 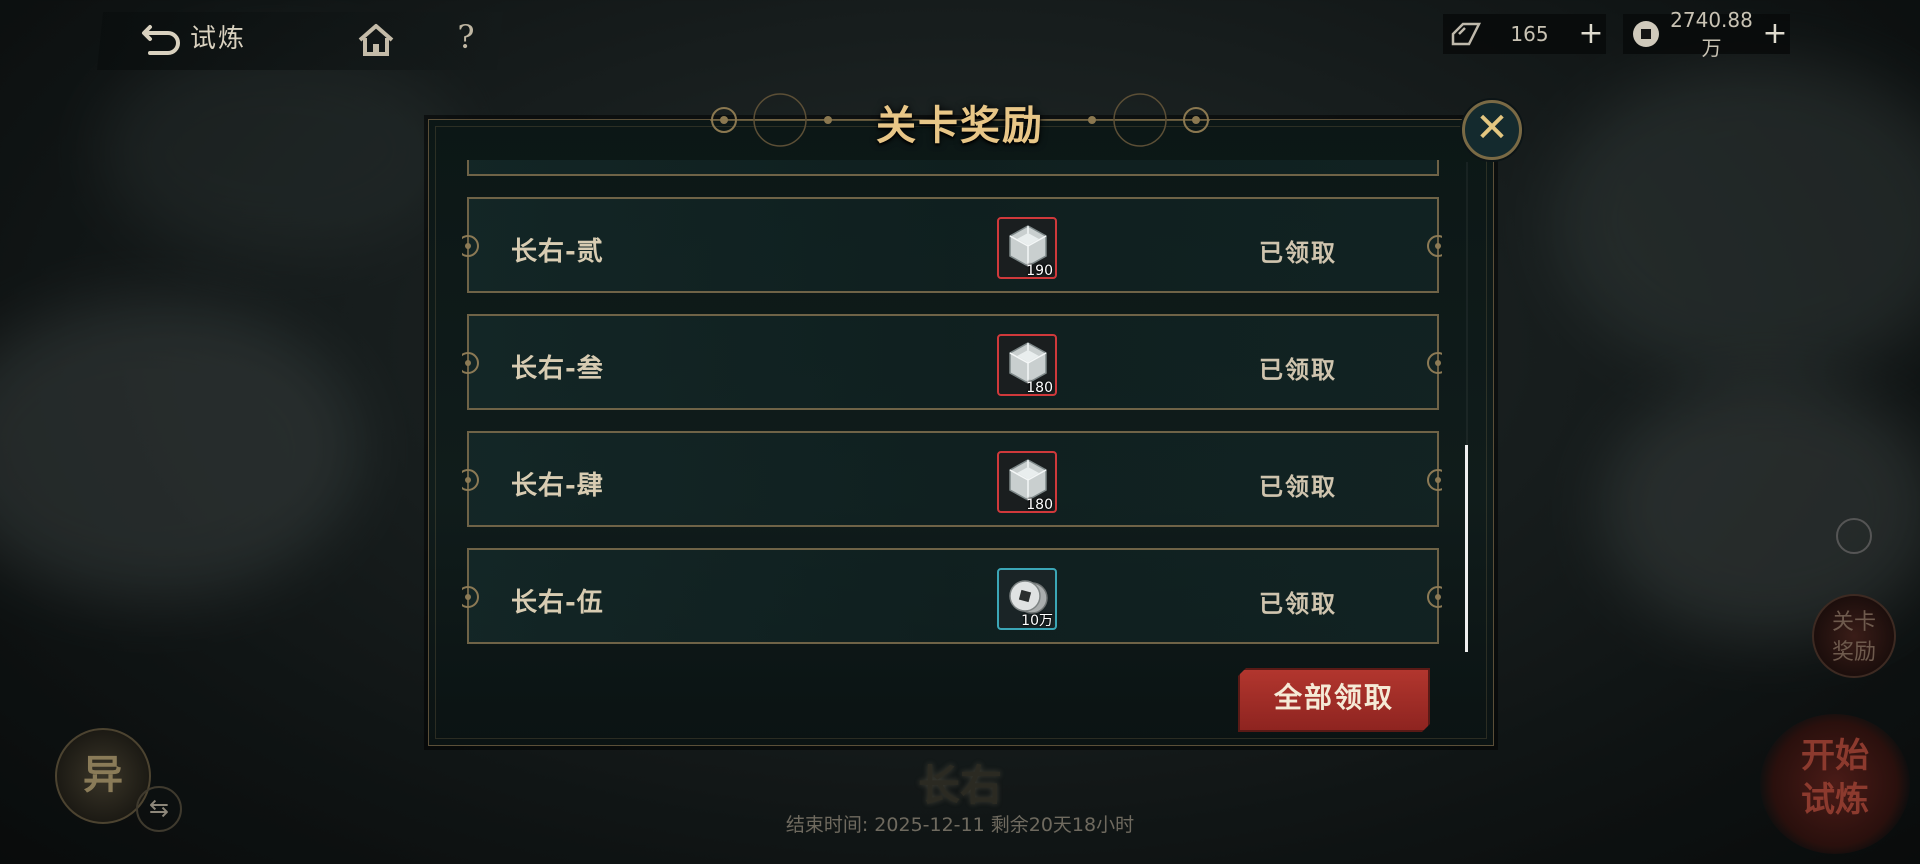 I want to click on reward-row: 长右-贰 190 已领取, so click(x=952, y=245).